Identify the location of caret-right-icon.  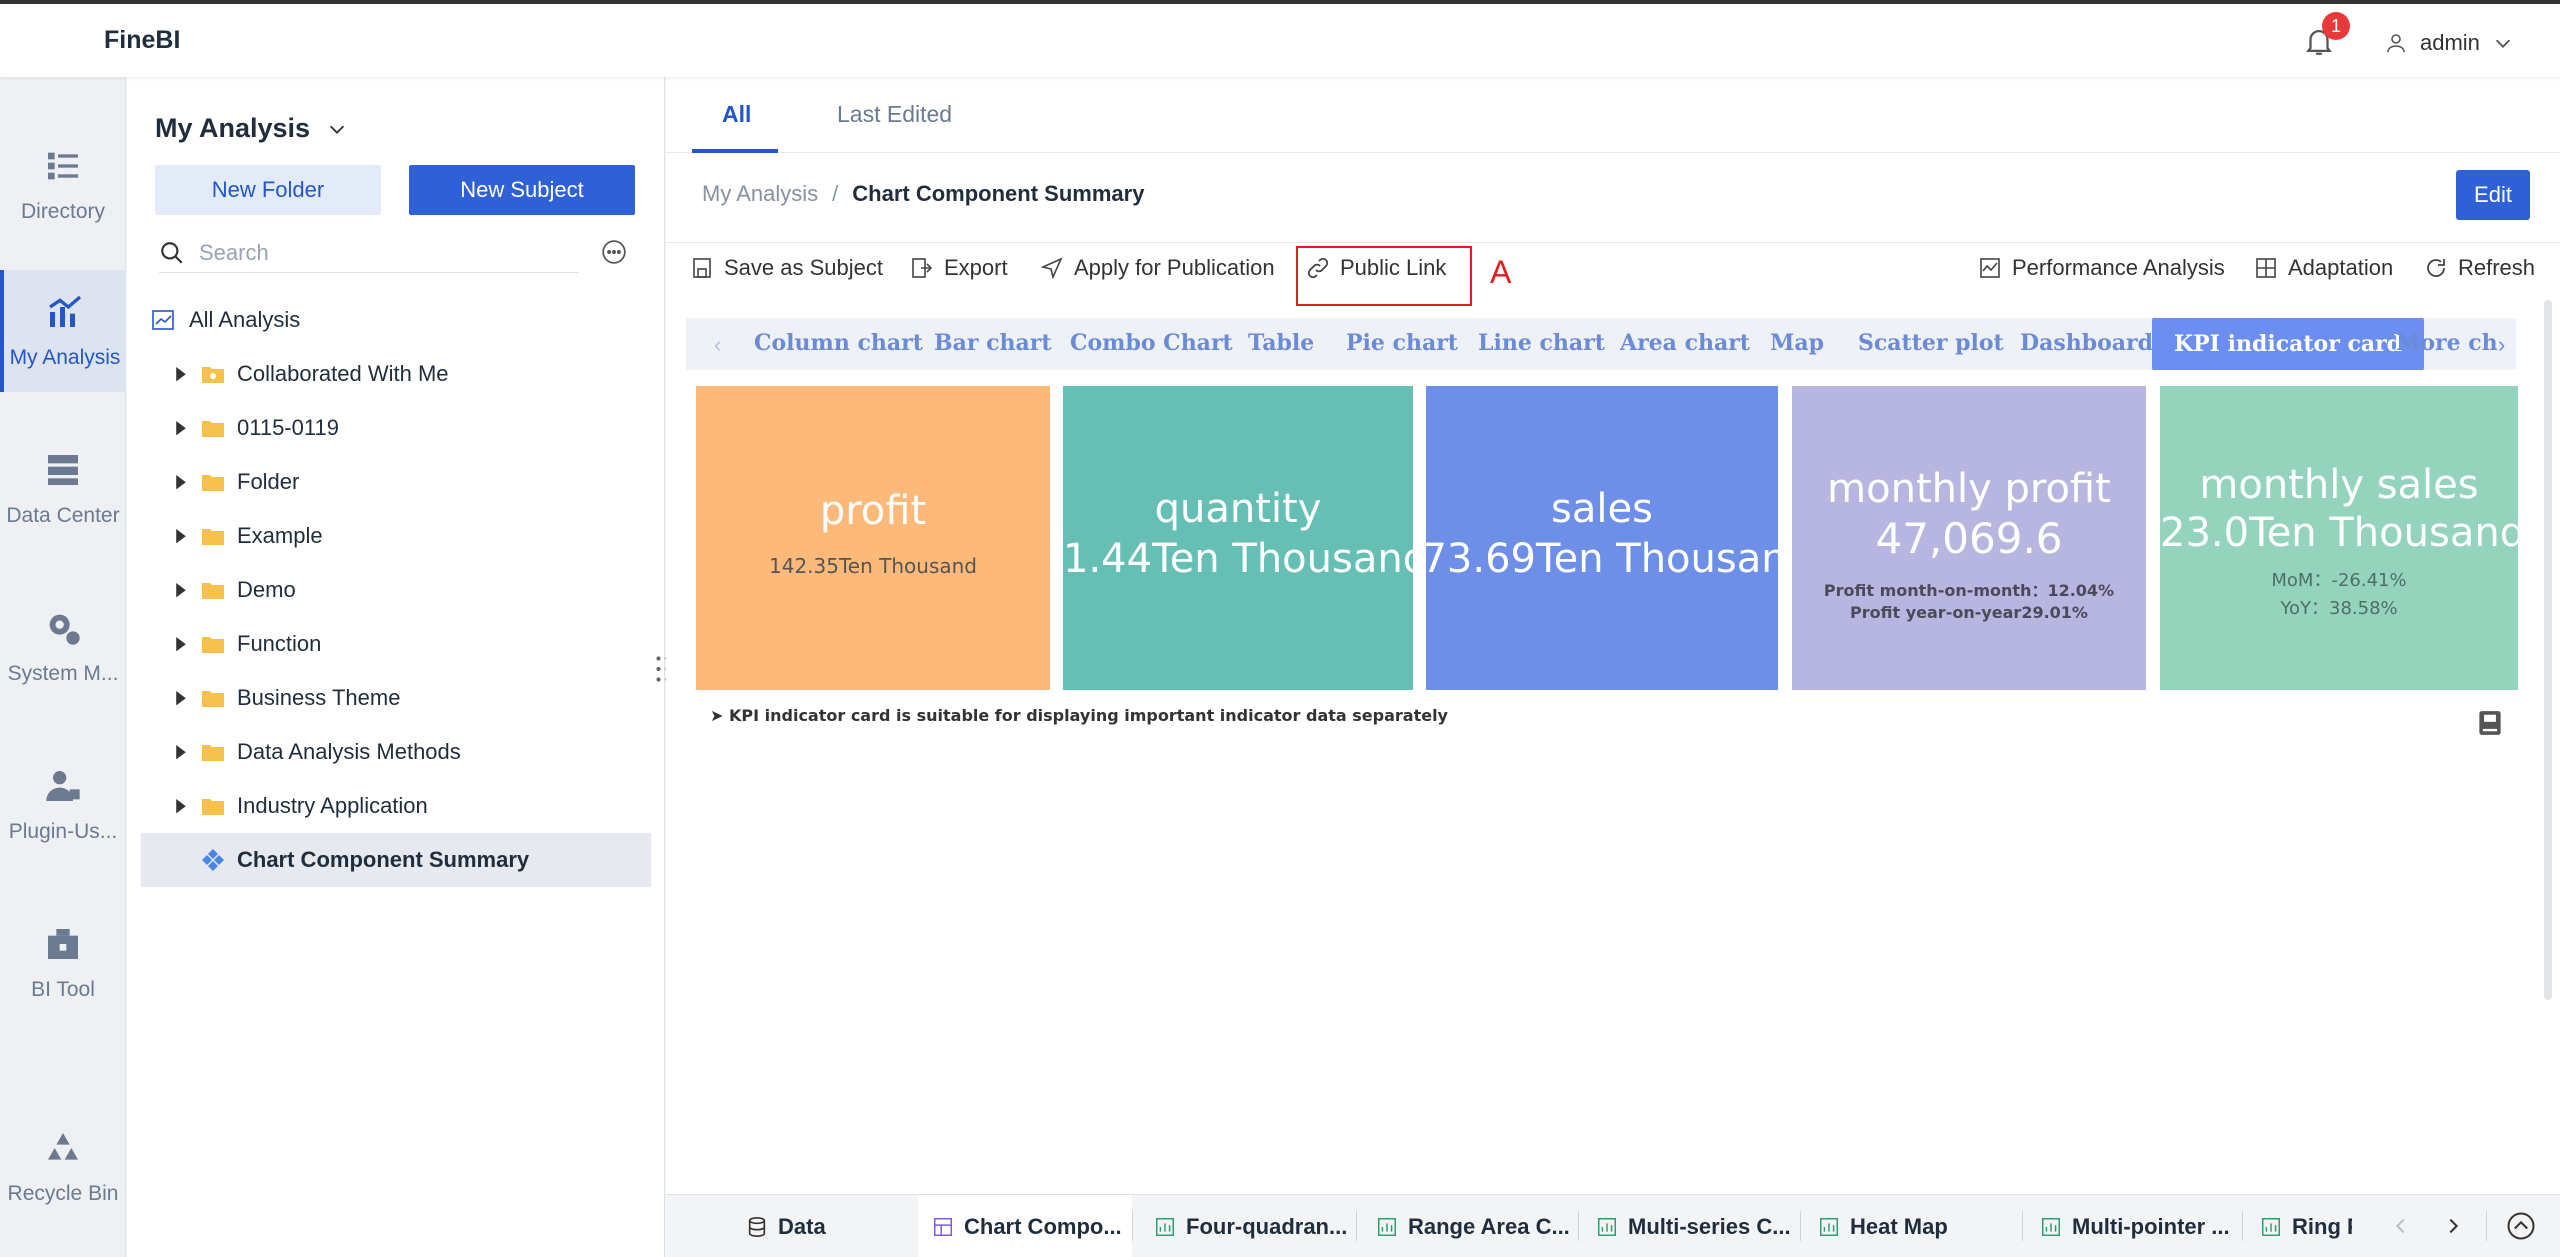
(181, 536).